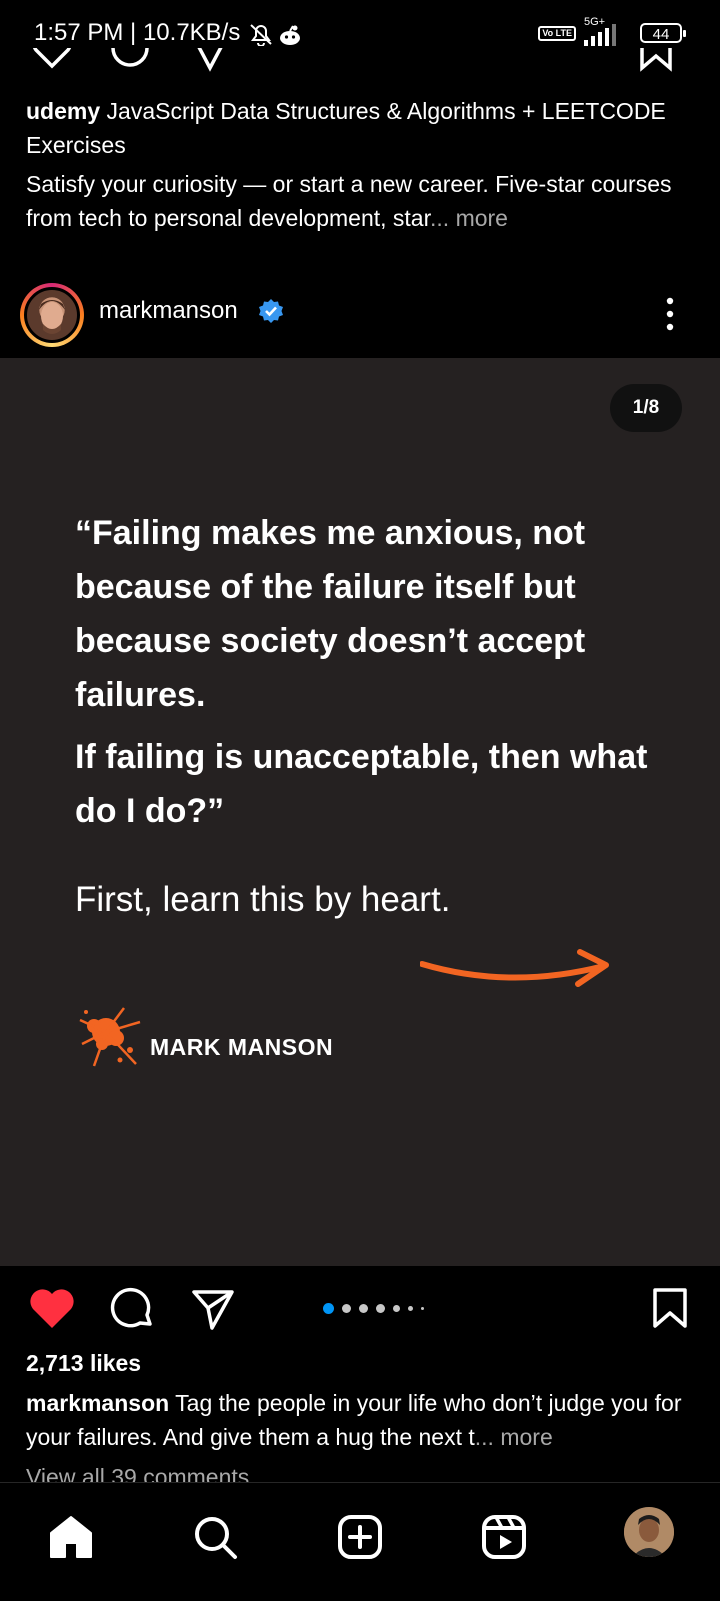 The height and width of the screenshot is (1601, 720). What do you see at coordinates (360, 318) in the screenshot?
I see `post-header: markmanson` at bounding box center [360, 318].